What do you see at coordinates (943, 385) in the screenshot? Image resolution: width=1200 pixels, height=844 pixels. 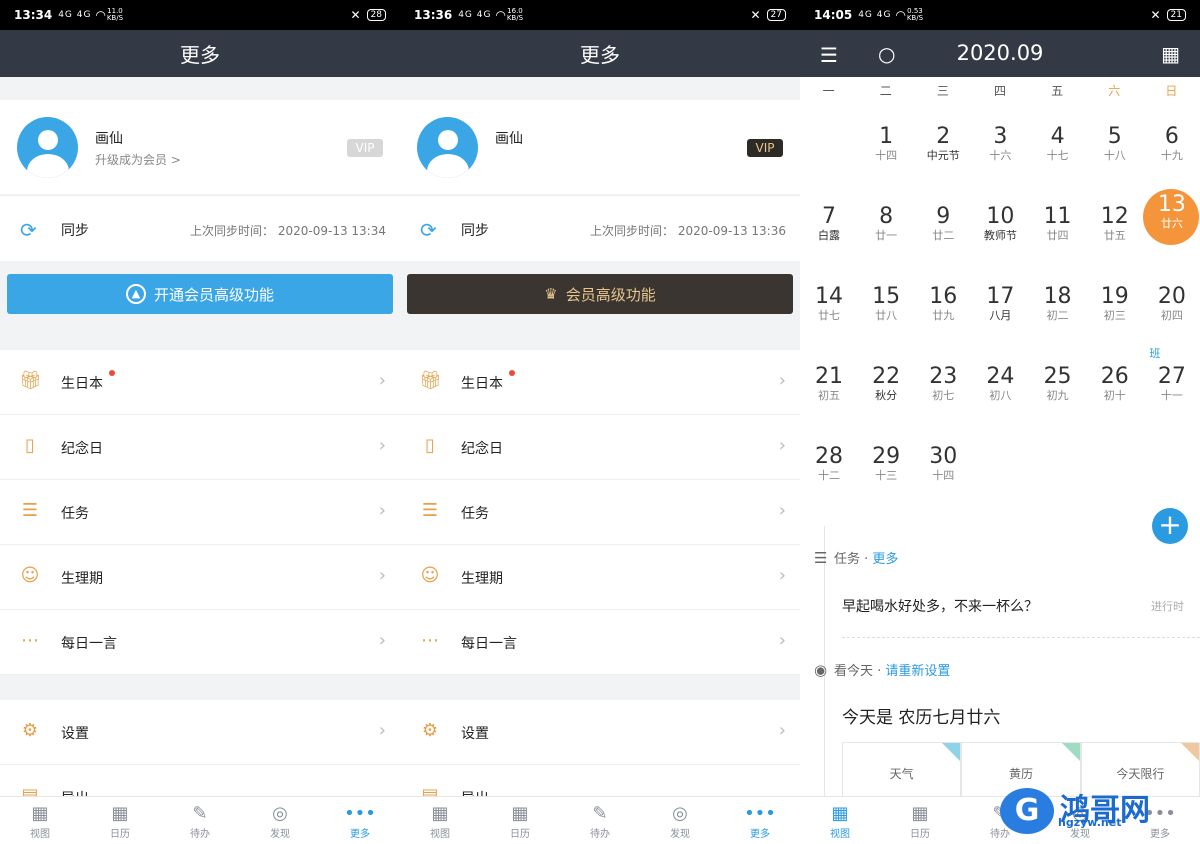 I see `day-cell: 23 初七` at bounding box center [943, 385].